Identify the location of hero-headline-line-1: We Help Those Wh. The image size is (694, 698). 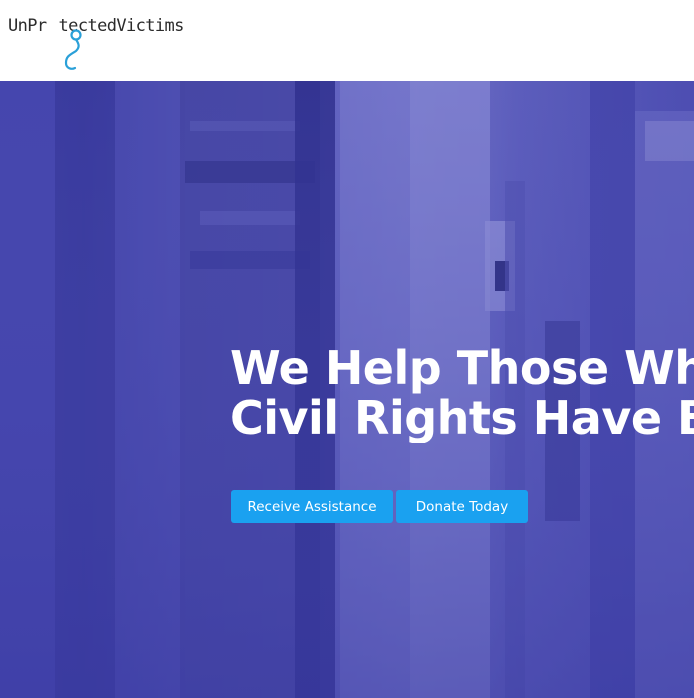
(462, 369).